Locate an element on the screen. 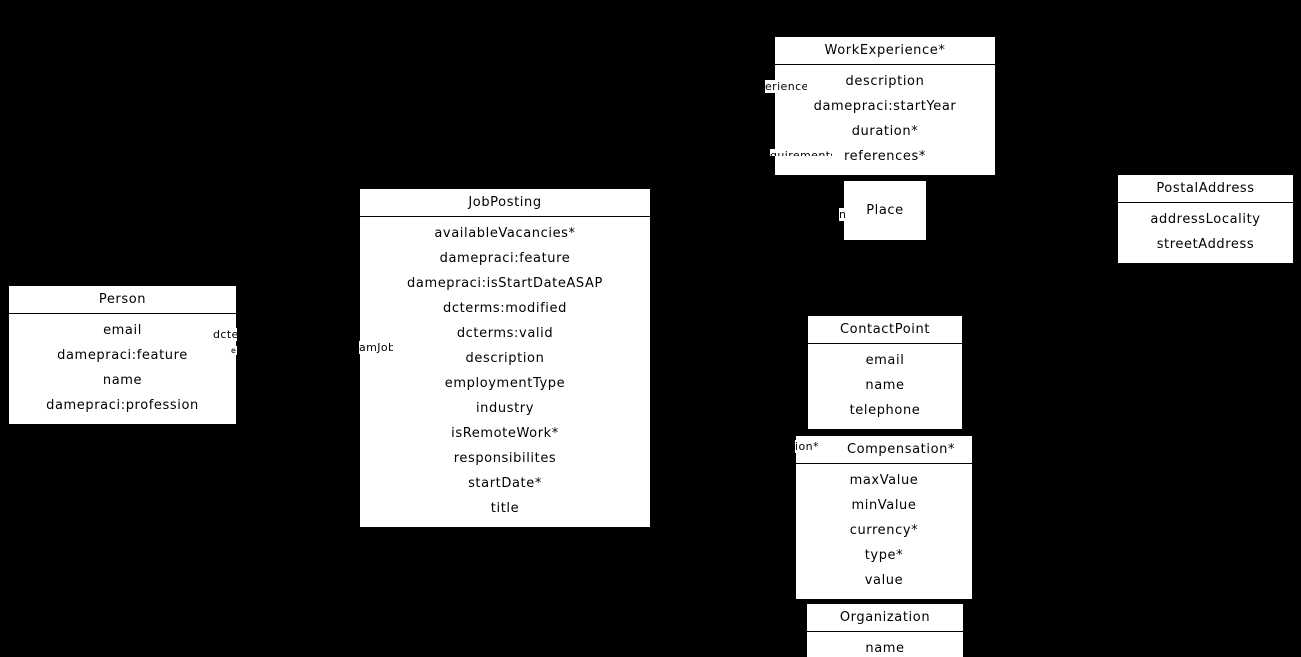  class-attribute: employmentType is located at coordinates (505, 383).